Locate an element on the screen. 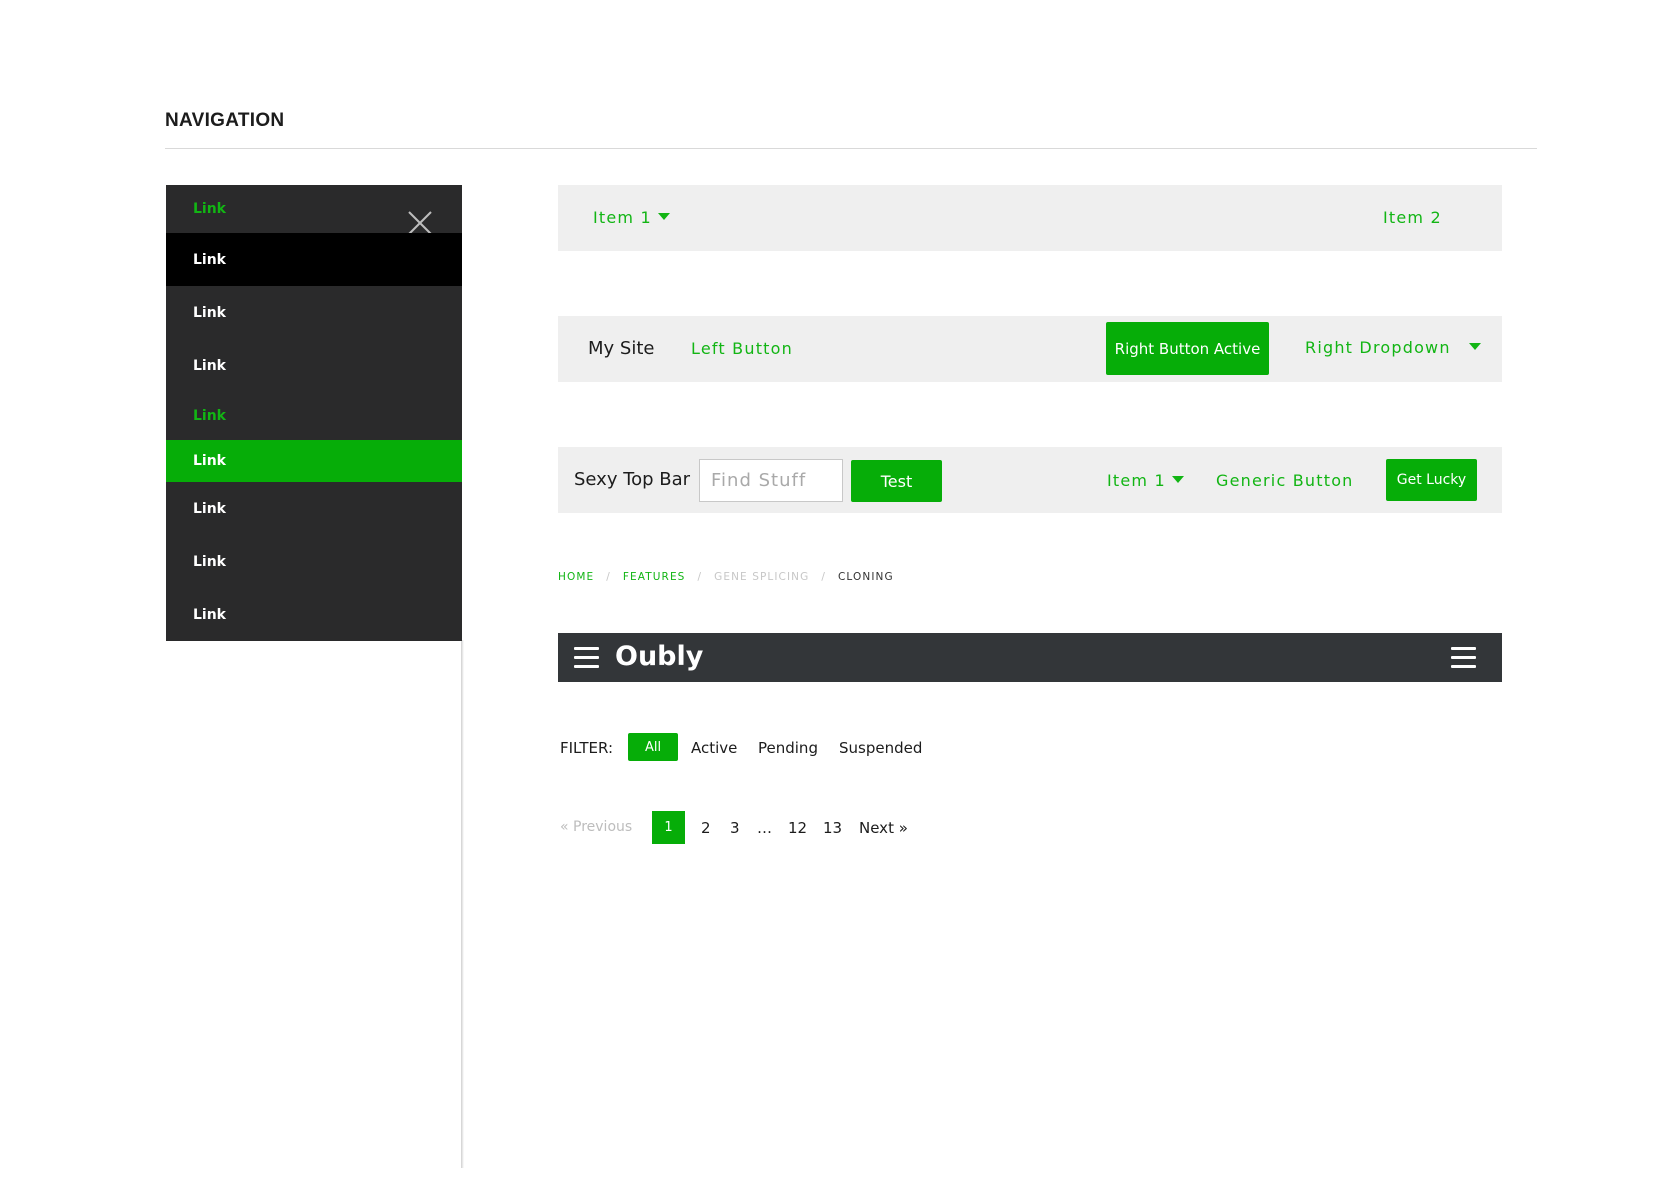 The width and height of the screenshot is (1680, 1200). title-divider is located at coordinates (851, 148).